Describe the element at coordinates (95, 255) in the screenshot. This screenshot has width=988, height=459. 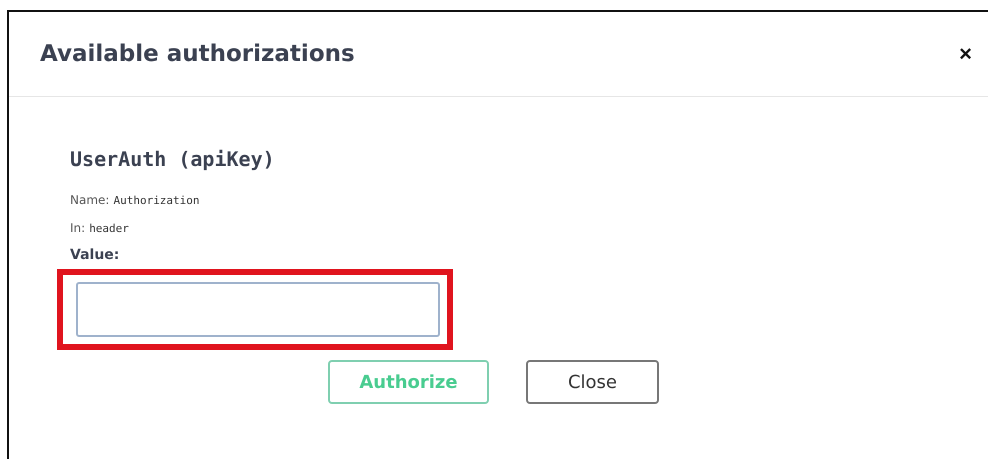
I see `value-label: Value:` at that location.